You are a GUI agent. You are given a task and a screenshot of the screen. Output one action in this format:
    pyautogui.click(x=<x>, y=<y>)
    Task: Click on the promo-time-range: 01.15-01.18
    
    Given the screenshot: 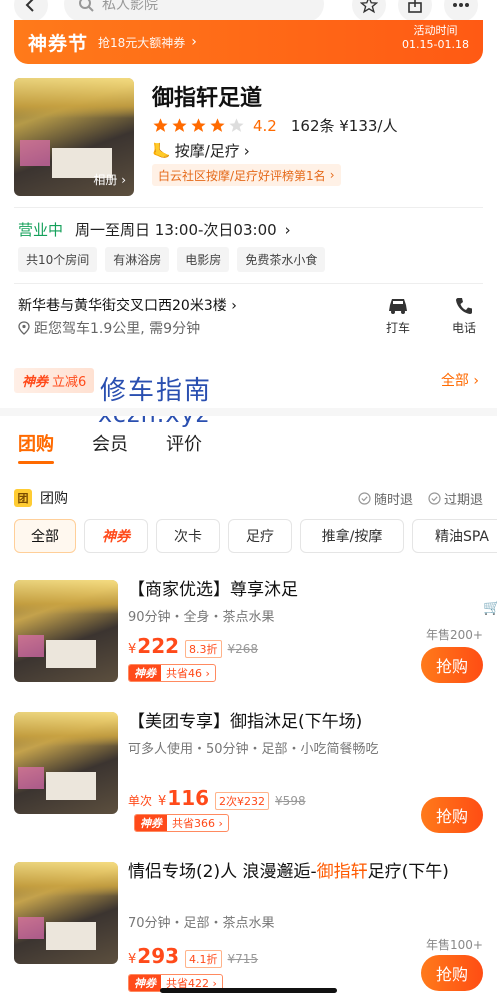 What is the action you would take?
    pyautogui.click(x=435, y=44)
    